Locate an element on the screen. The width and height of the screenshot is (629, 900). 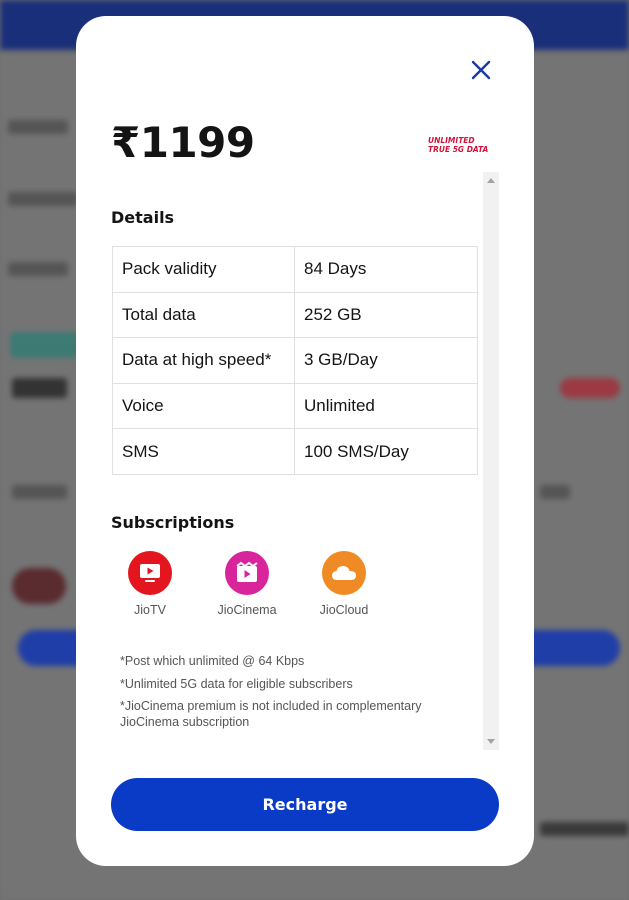
background-avatar is located at coordinates (39, 586).